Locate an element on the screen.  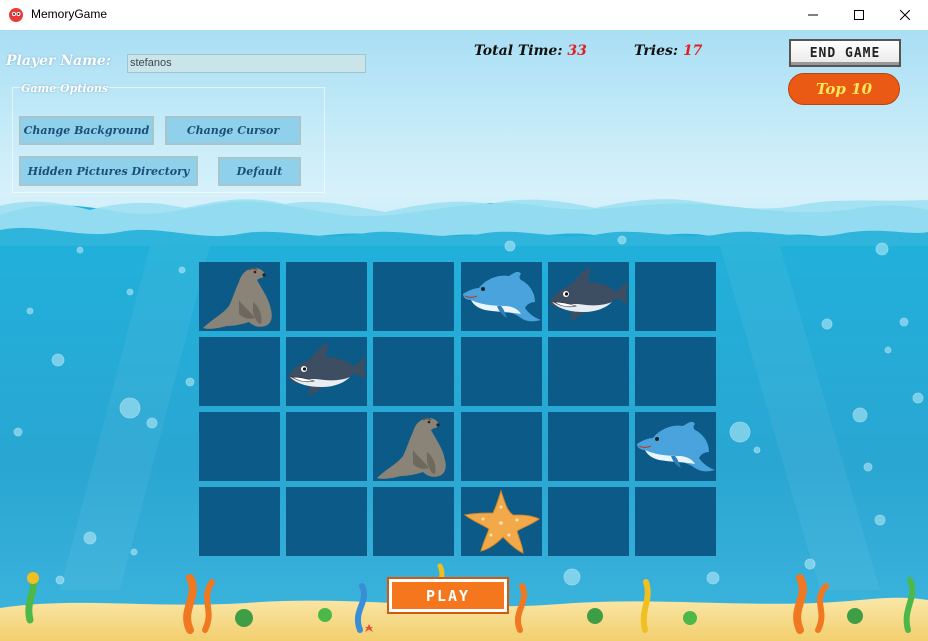
close-icon is located at coordinates (905, 15).